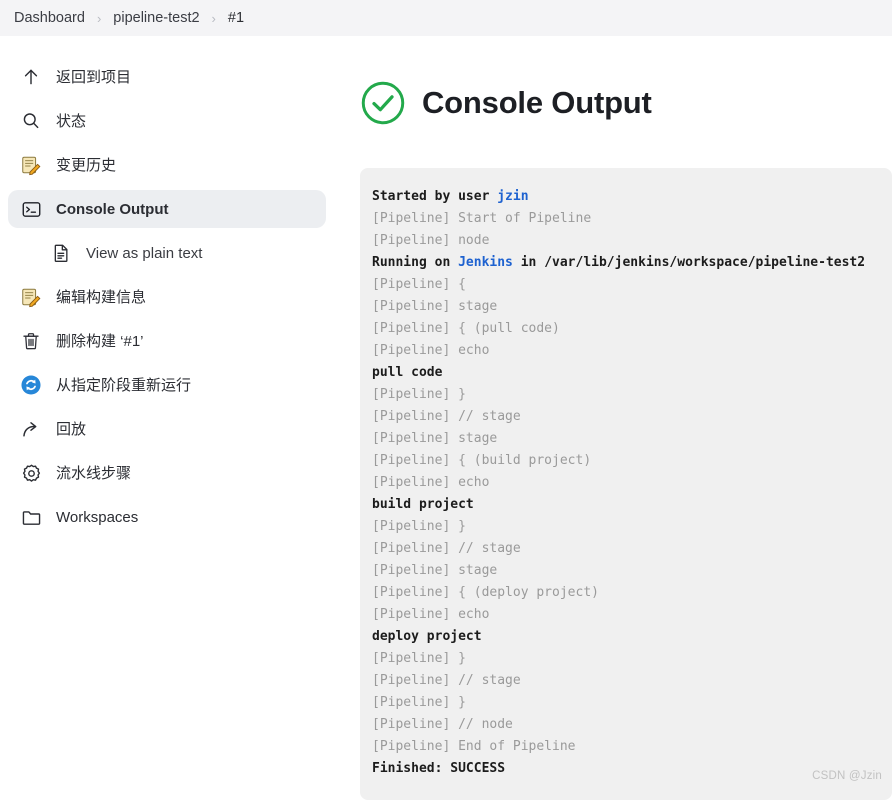 Image resolution: width=892 pixels, height=800 pixels. Describe the element at coordinates (101, 297) in the screenshot. I see `sidebar-item-label: 编辑构建信息` at that location.